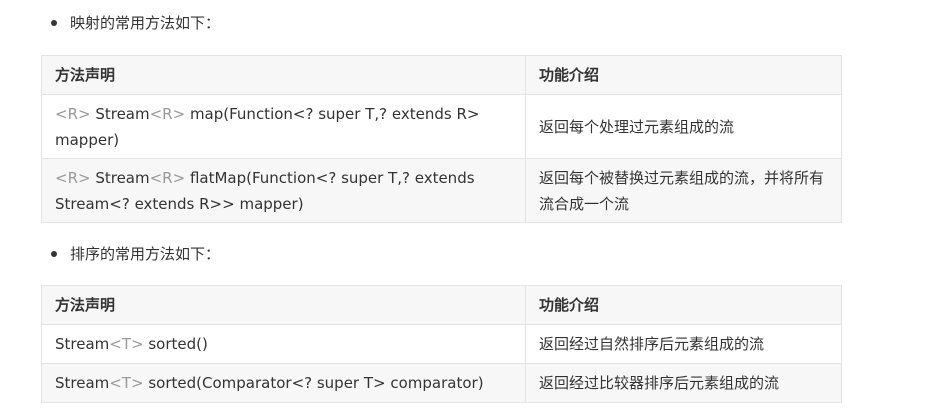 The image size is (943, 415). What do you see at coordinates (683, 383) in the screenshot?
I see `description-cell: 返回经过比较器排序后元素组成的流` at bounding box center [683, 383].